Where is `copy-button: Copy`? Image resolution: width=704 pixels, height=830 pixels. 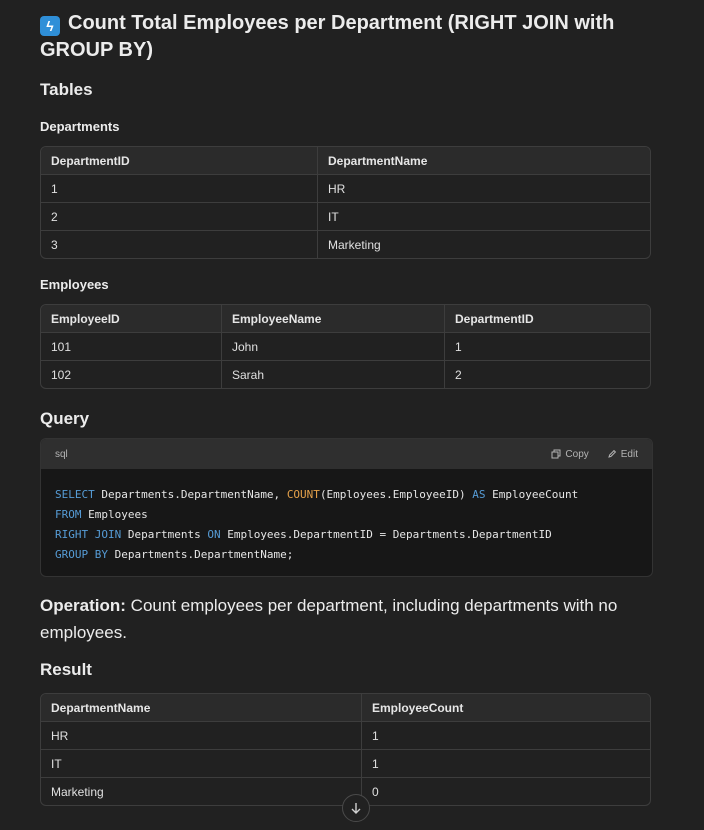 copy-button: Copy is located at coordinates (570, 454).